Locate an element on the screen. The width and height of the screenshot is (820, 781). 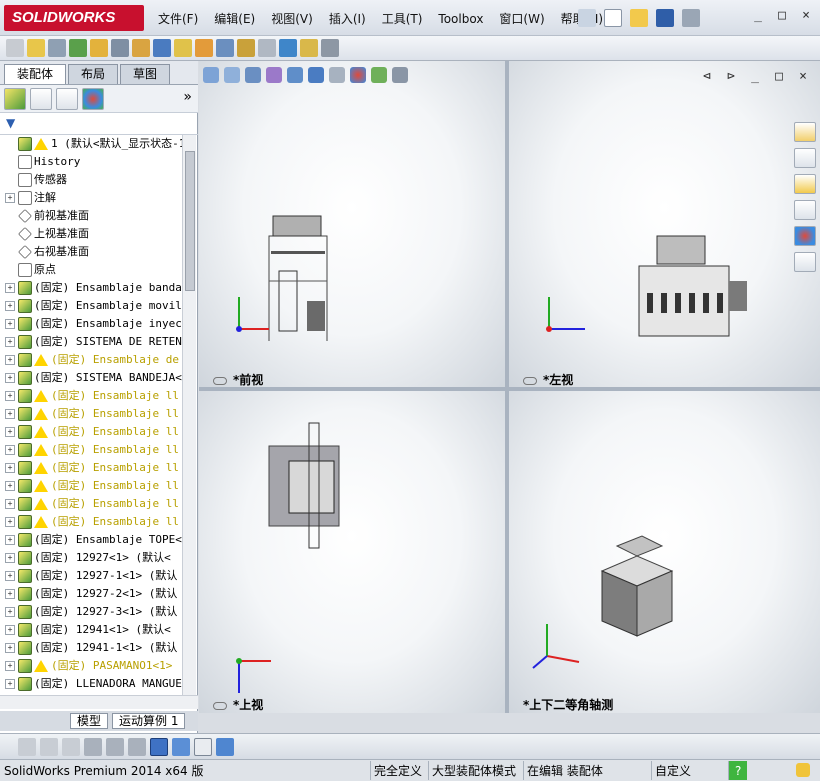
viewport-close-icon: × is located at coordinates (803, 77).